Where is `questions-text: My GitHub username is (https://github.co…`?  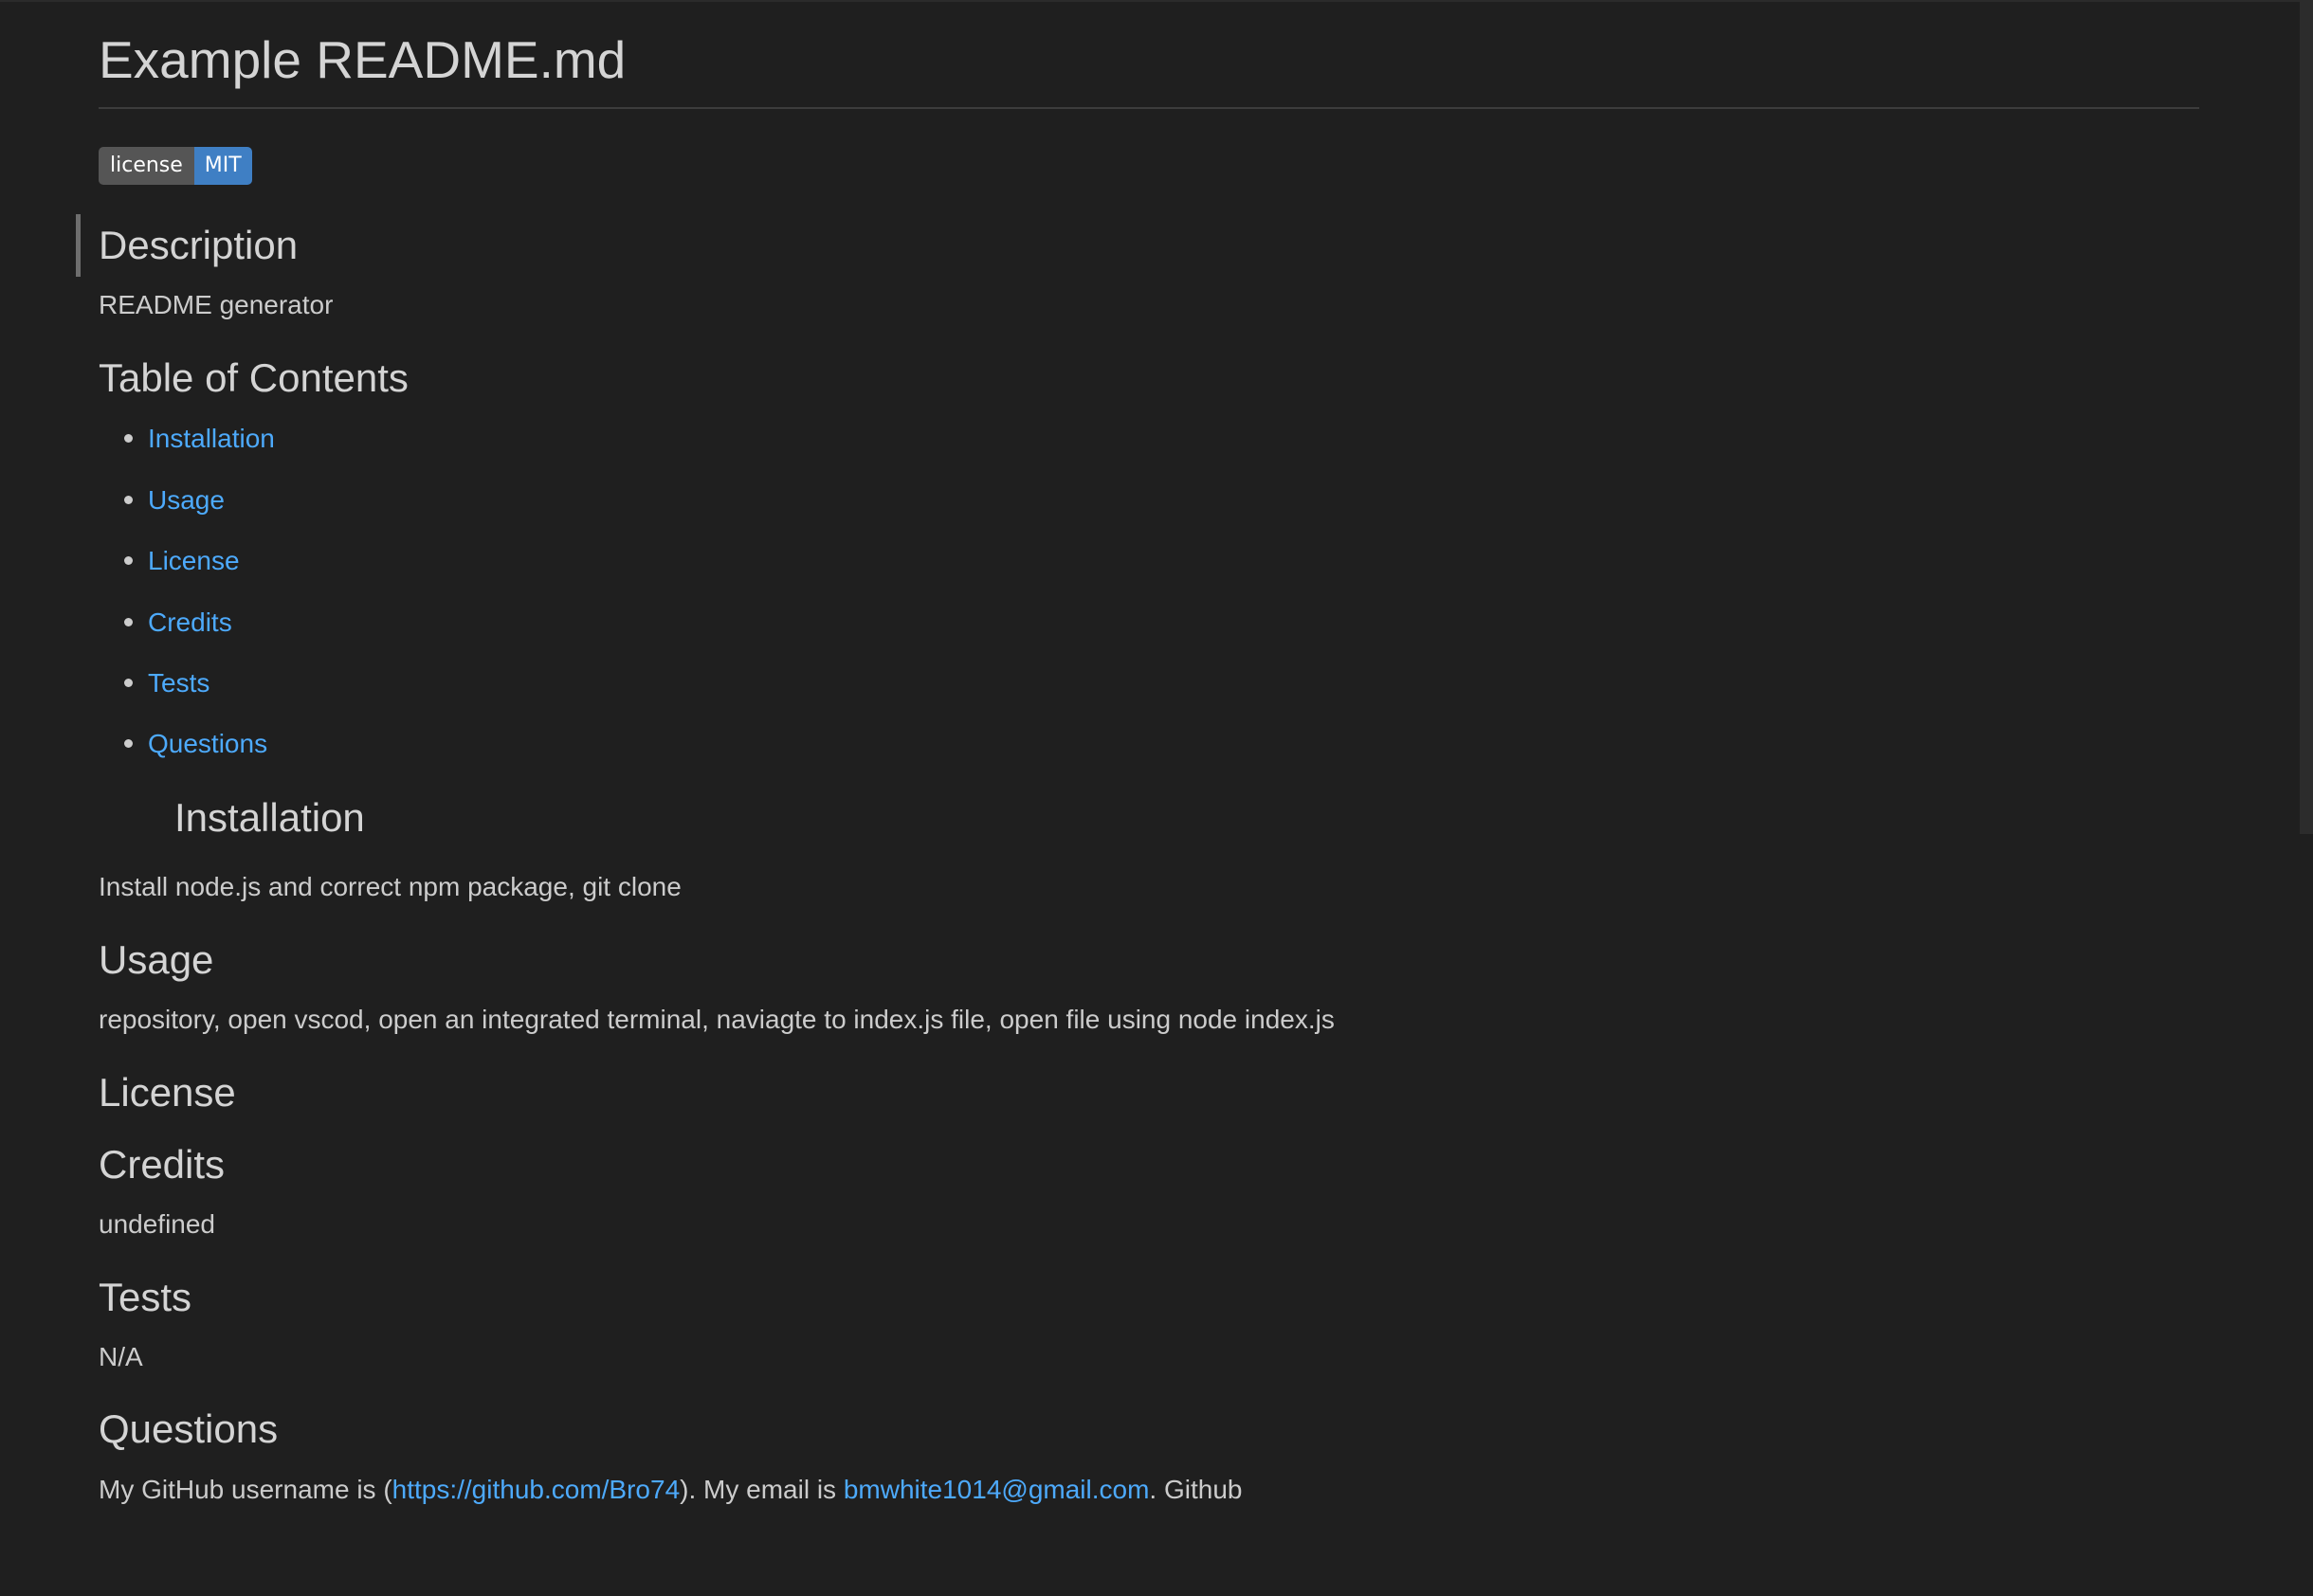 questions-text: My GitHub username is (https://github.co… is located at coordinates (670, 1490).